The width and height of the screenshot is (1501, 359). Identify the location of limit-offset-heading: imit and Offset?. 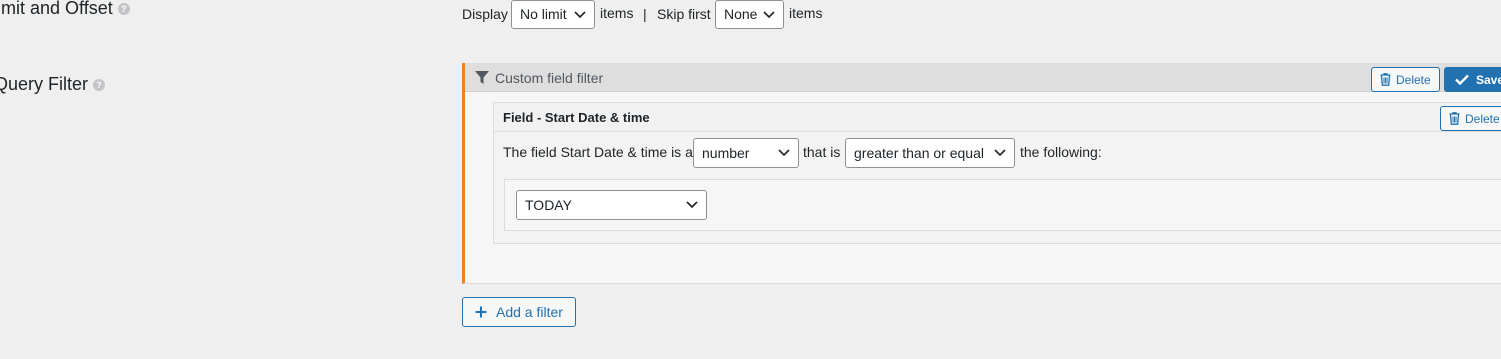
(65, 9).